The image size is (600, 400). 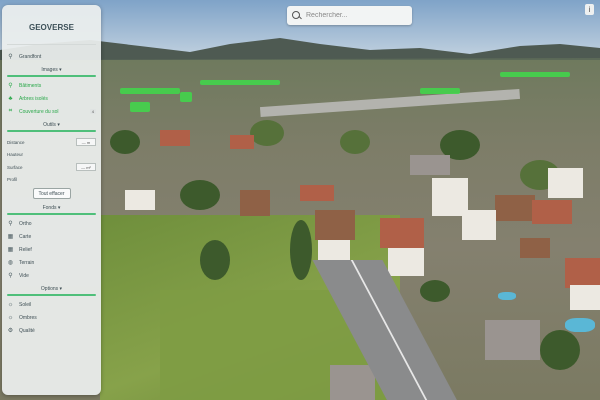 What do you see at coordinates (51, 304) in the screenshot?
I see `option-item-soleil: ☼ Soleil` at bounding box center [51, 304].